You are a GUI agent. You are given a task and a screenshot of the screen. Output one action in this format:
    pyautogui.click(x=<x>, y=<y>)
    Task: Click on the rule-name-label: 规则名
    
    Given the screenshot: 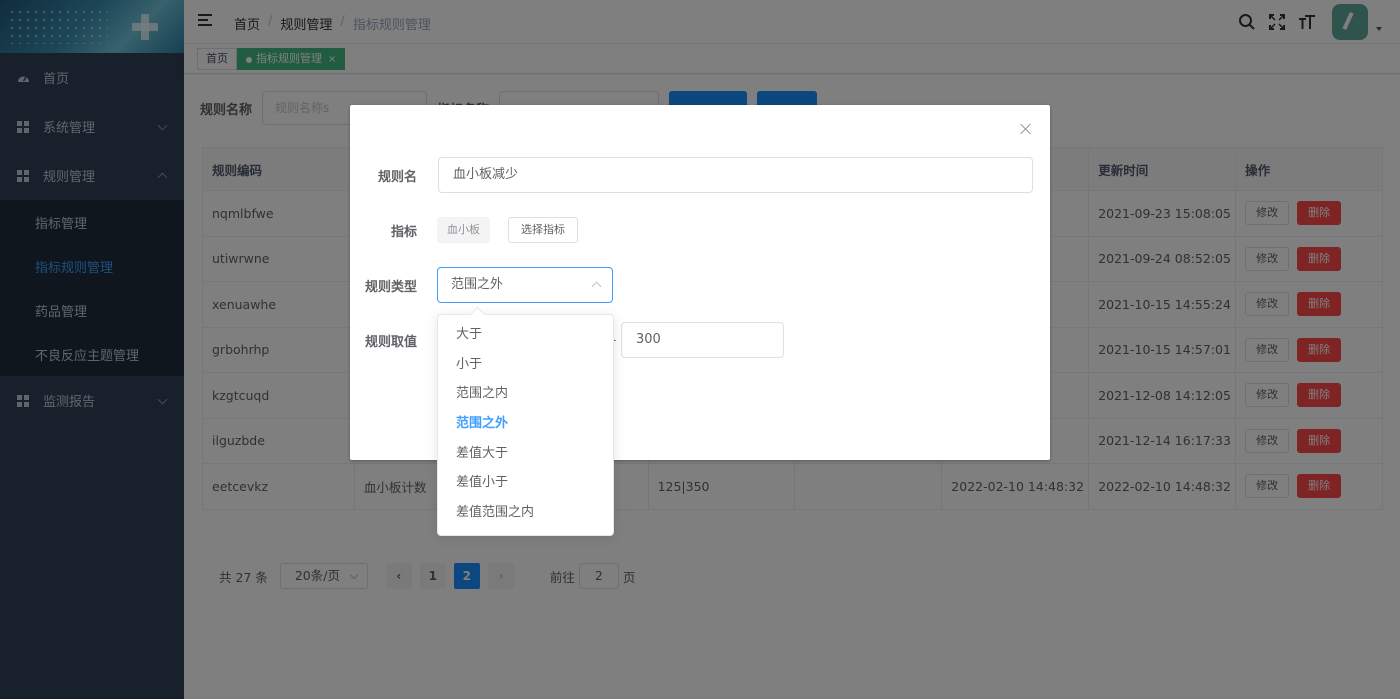 What is the action you would take?
    pyautogui.click(x=397, y=177)
    